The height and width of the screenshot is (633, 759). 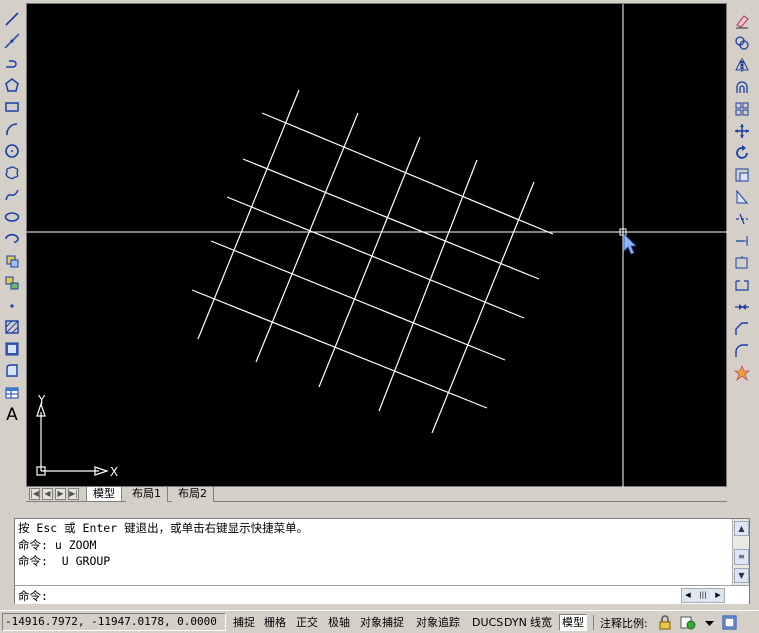 What do you see at coordinates (73, 494) in the screenshot?
I see `last-tab-button: ▶|` at bounding box center [73, 494].